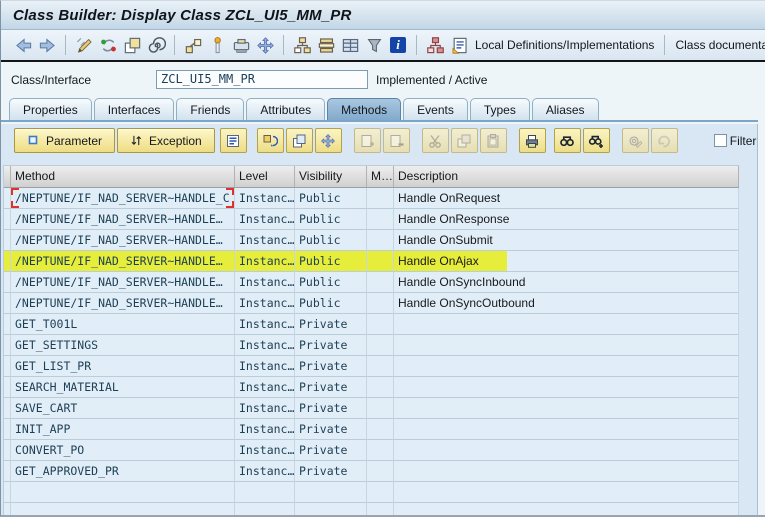 Image resolution: width=765 pixels, height=517 pixels. What do you see at coordinates (123, 408) in the screenshot?
I see `cell-method: SAVE_CART` at bounding box center [123, 408].